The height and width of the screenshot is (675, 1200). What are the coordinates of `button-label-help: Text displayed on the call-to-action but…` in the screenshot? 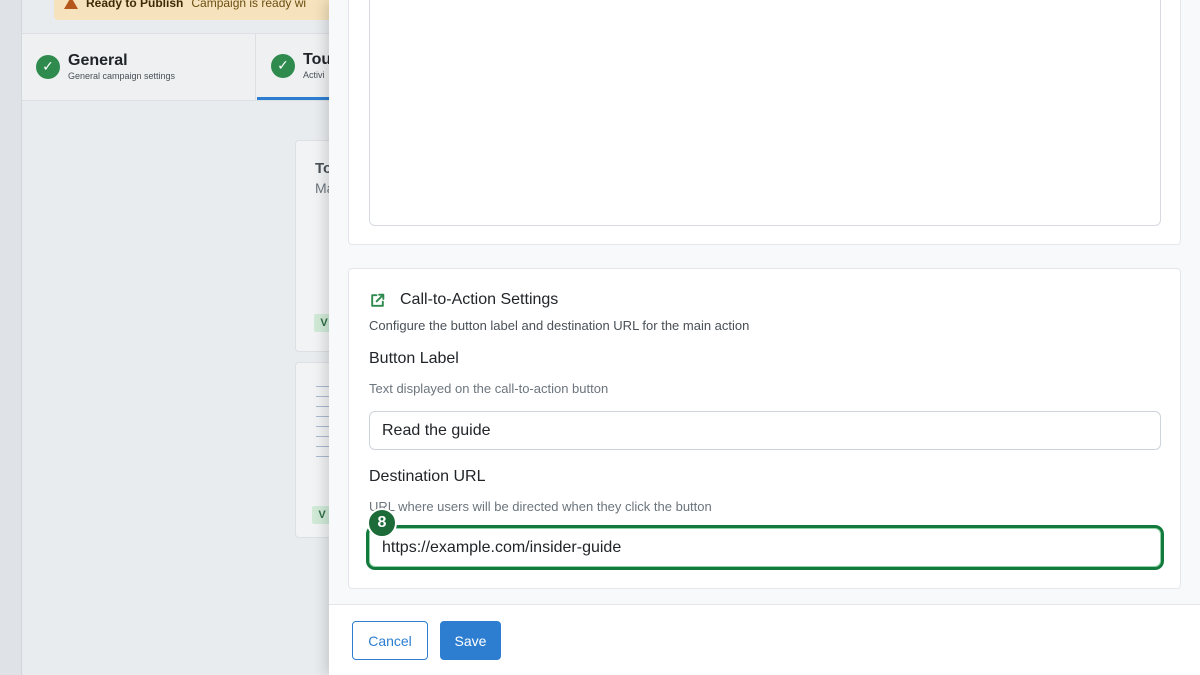 It's located at (489, 388).